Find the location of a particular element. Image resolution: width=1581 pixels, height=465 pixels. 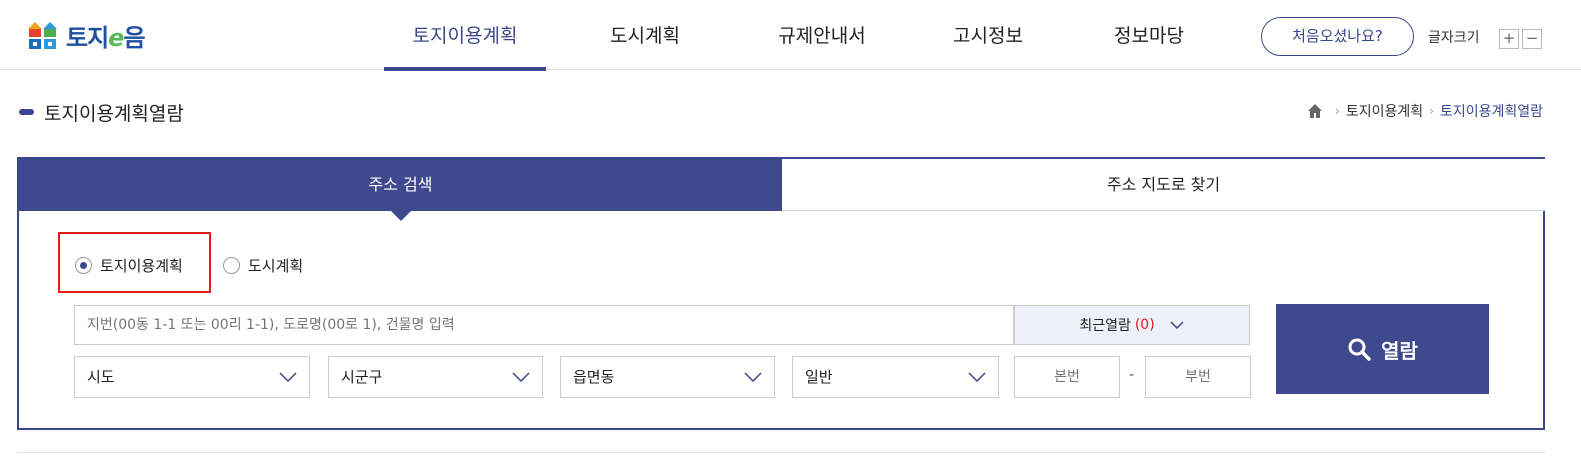

home-icon is located at coordinates (1315, 111).